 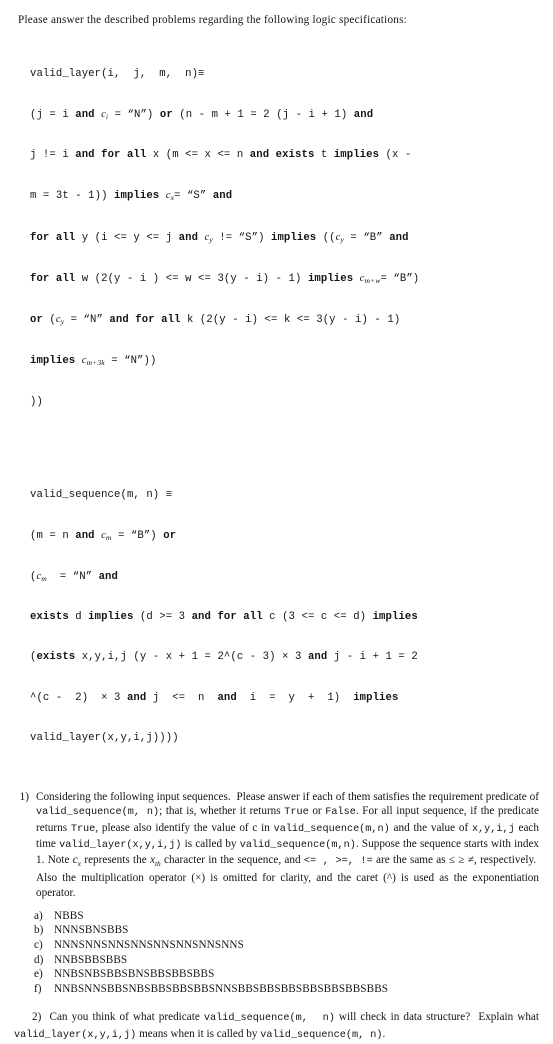 I want to click on list-item: a) NBBS, so click(x=276, y=916).